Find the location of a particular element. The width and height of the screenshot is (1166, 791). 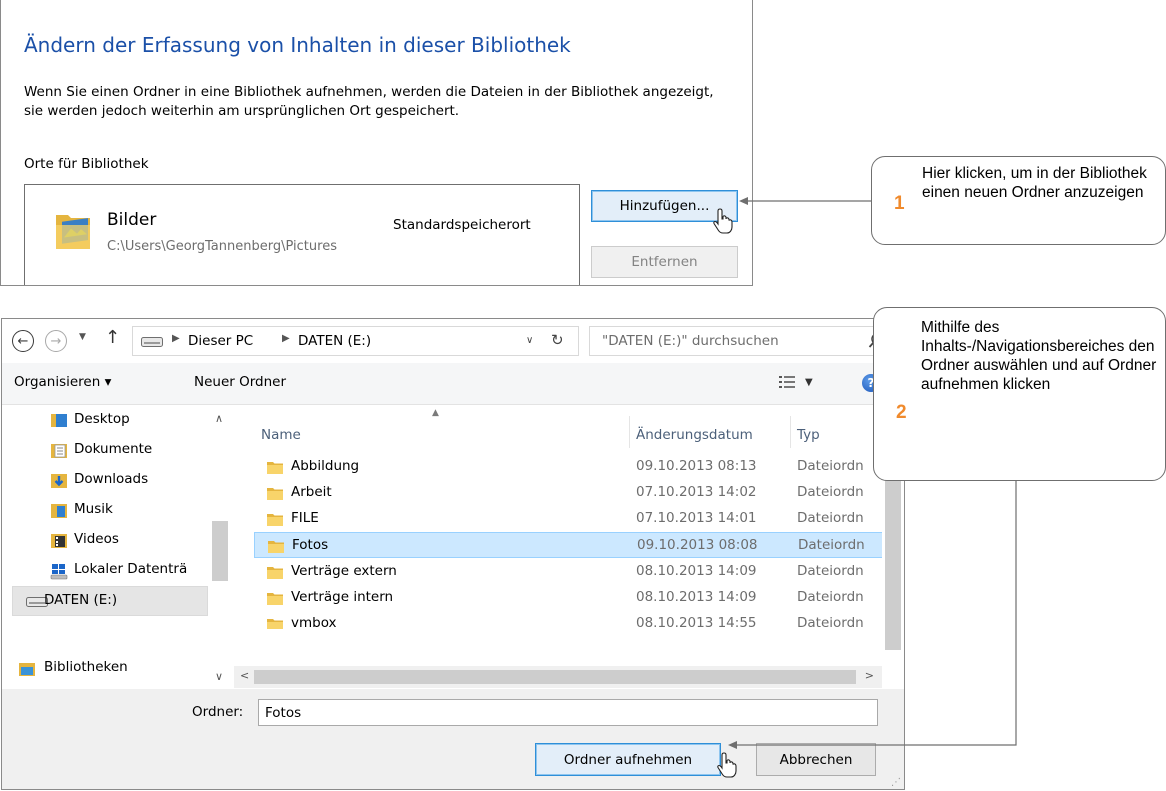

drive-icon is located at coordinates (152, 342).